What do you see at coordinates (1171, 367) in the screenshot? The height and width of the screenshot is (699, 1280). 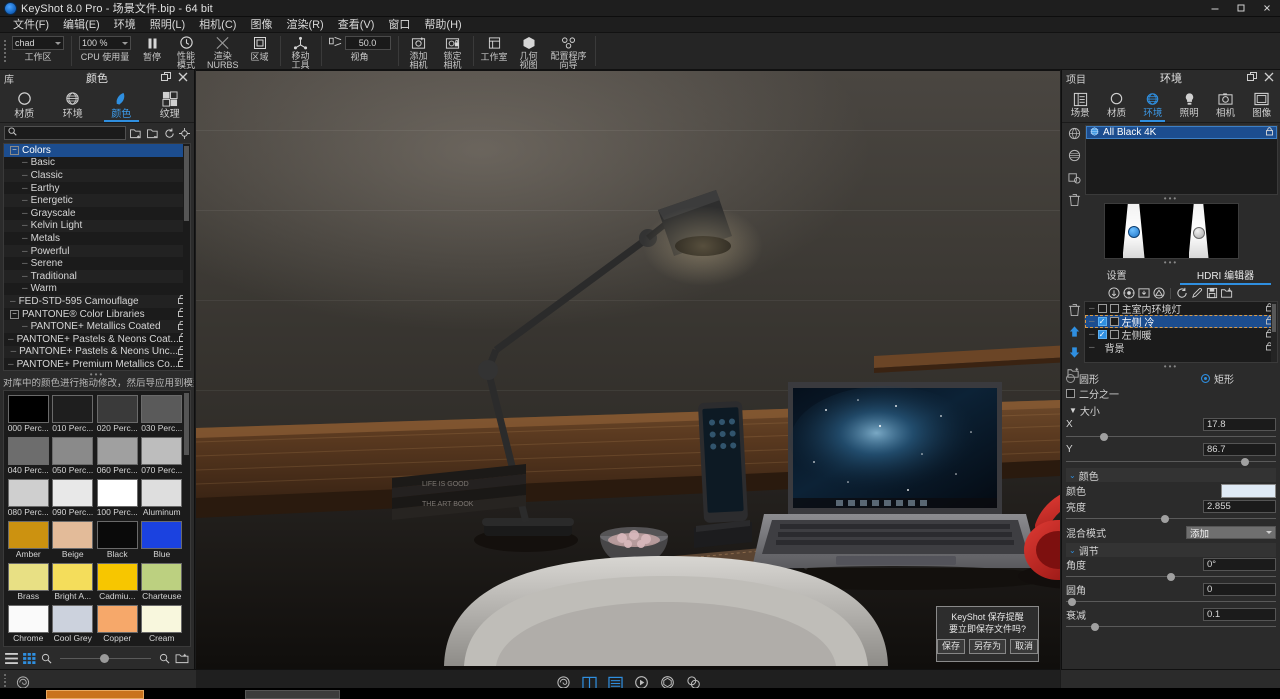 I see `pin-list-splitter: •••` at bounding box center [1171, 367].